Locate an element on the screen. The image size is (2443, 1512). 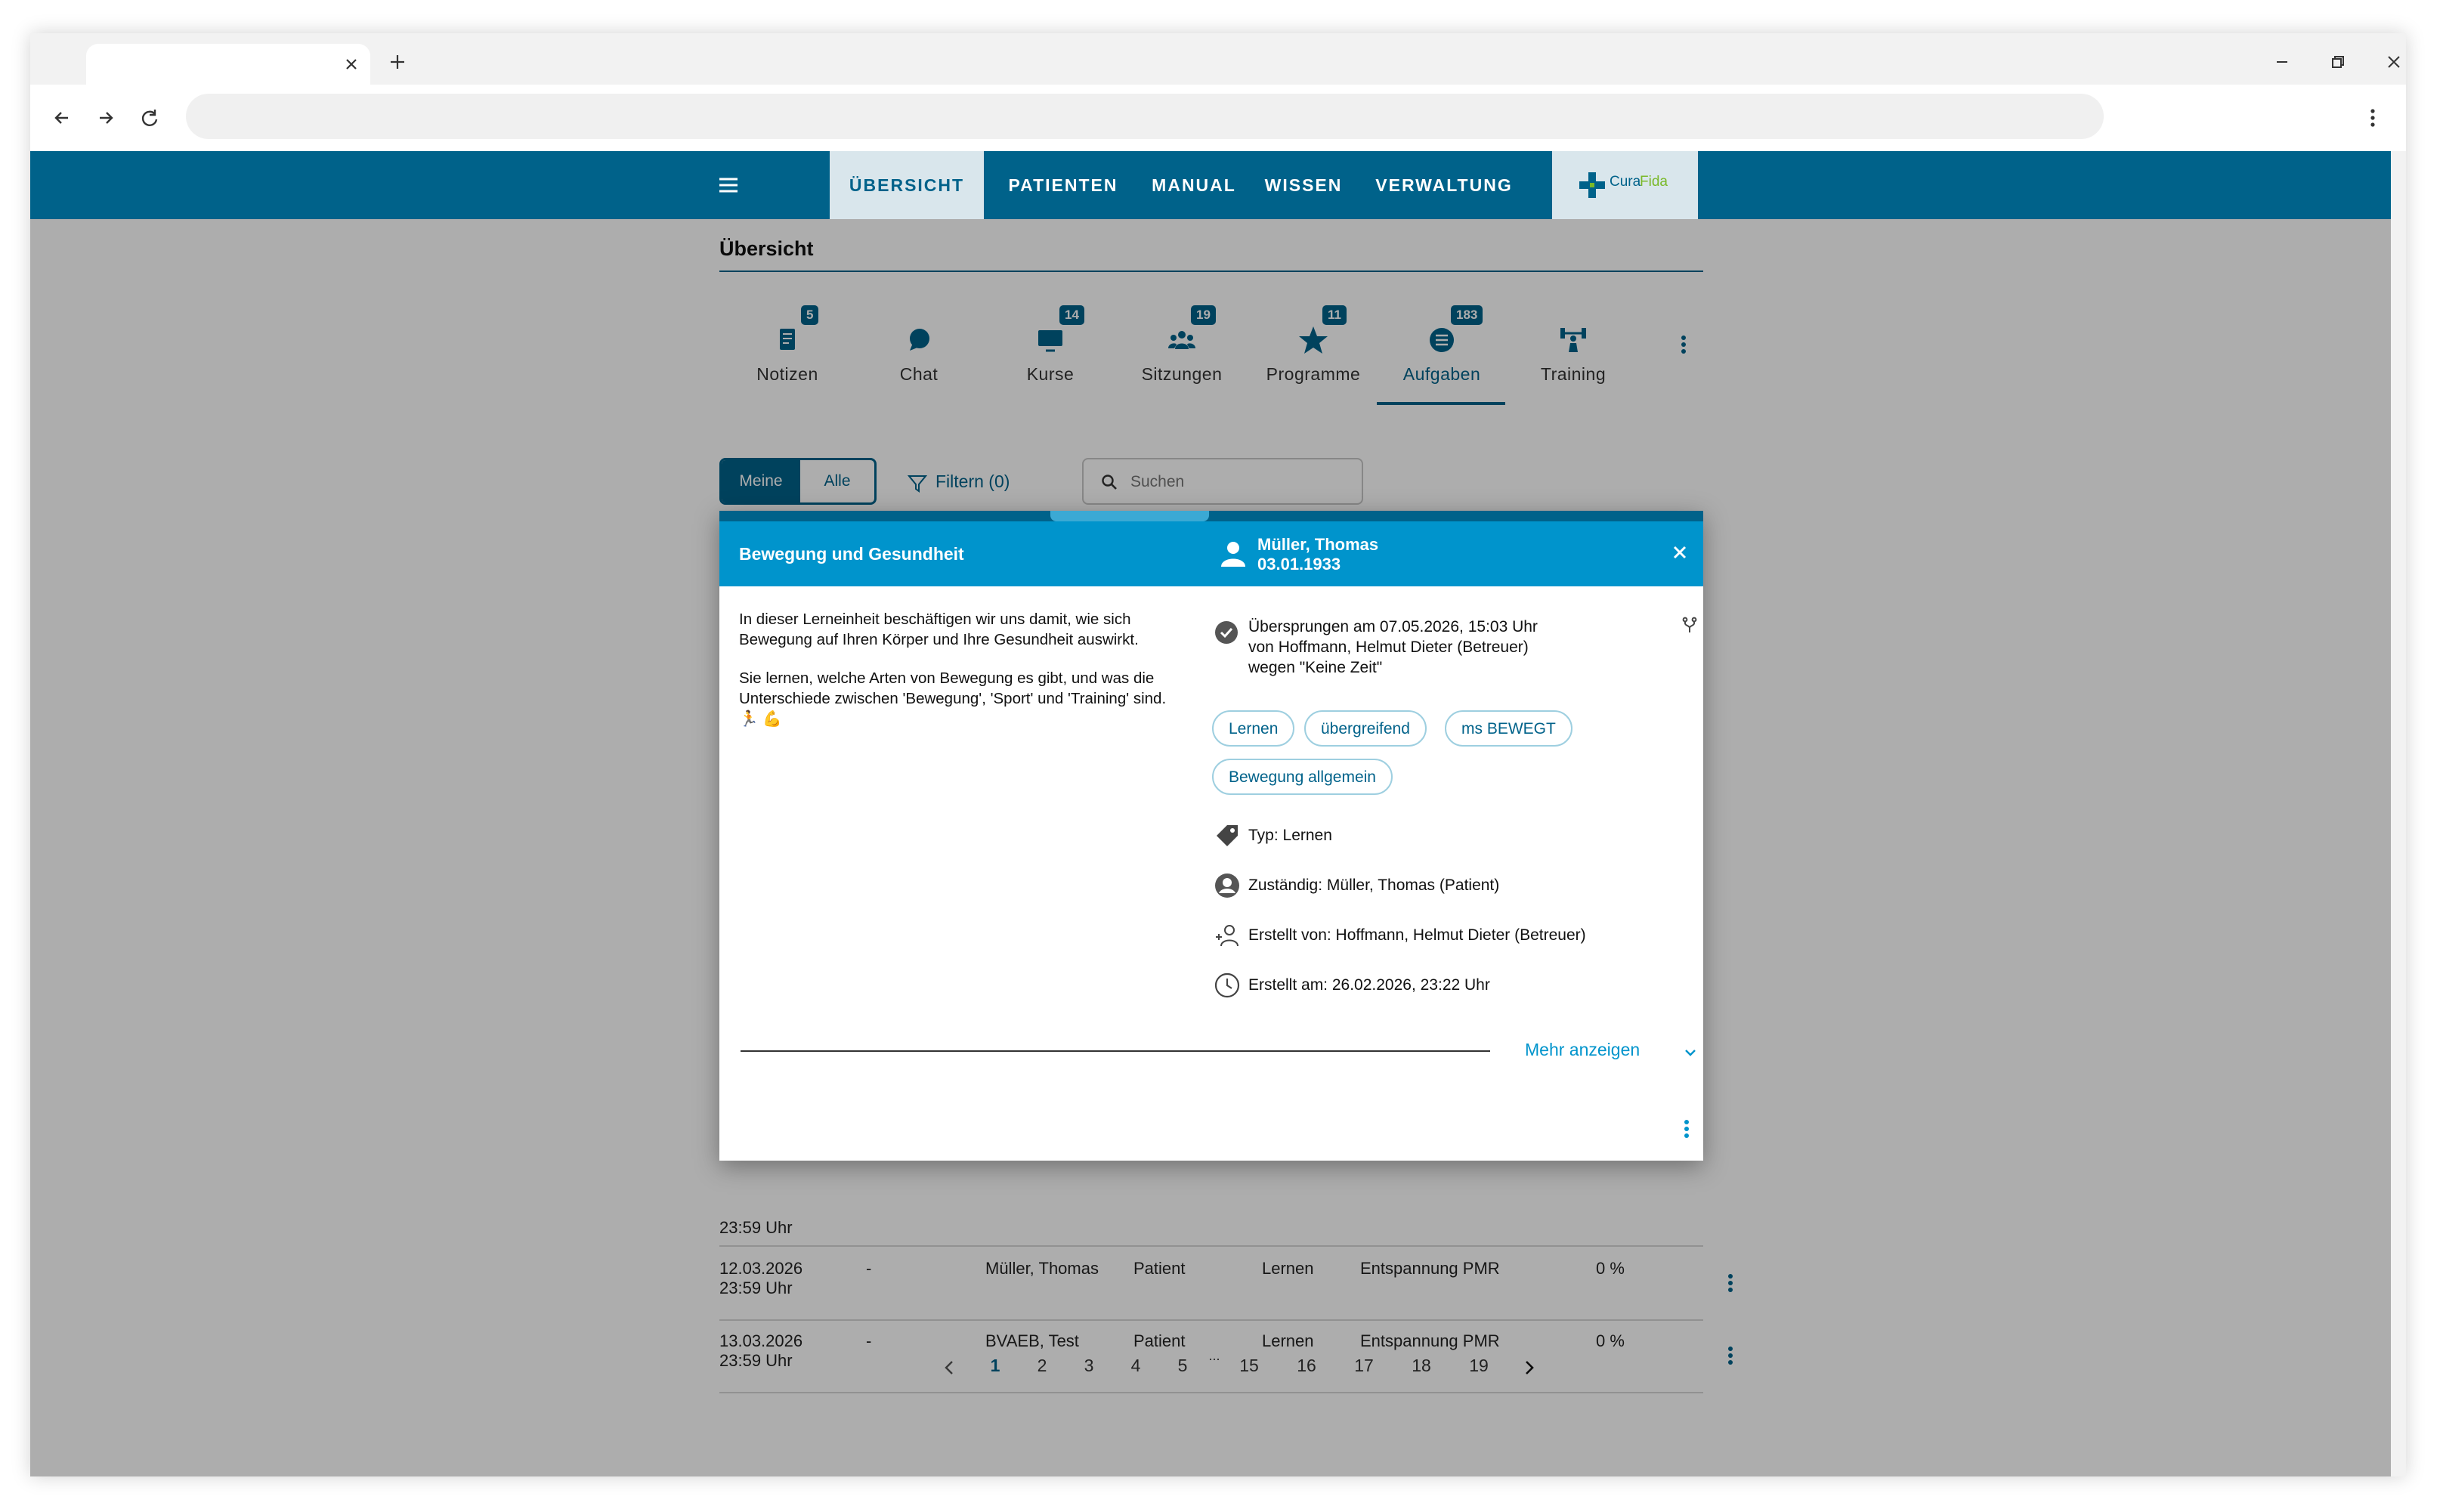
more-vert-icon is located at coordinates (1687, 1129).